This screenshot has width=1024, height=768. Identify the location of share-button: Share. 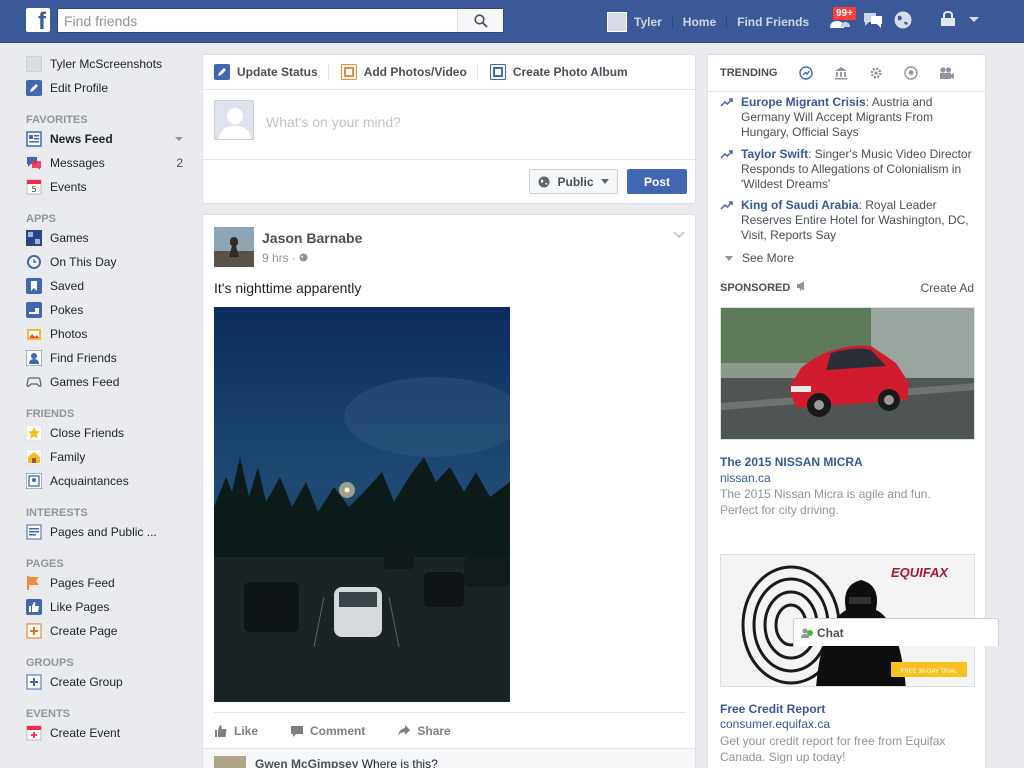
(424, 731).